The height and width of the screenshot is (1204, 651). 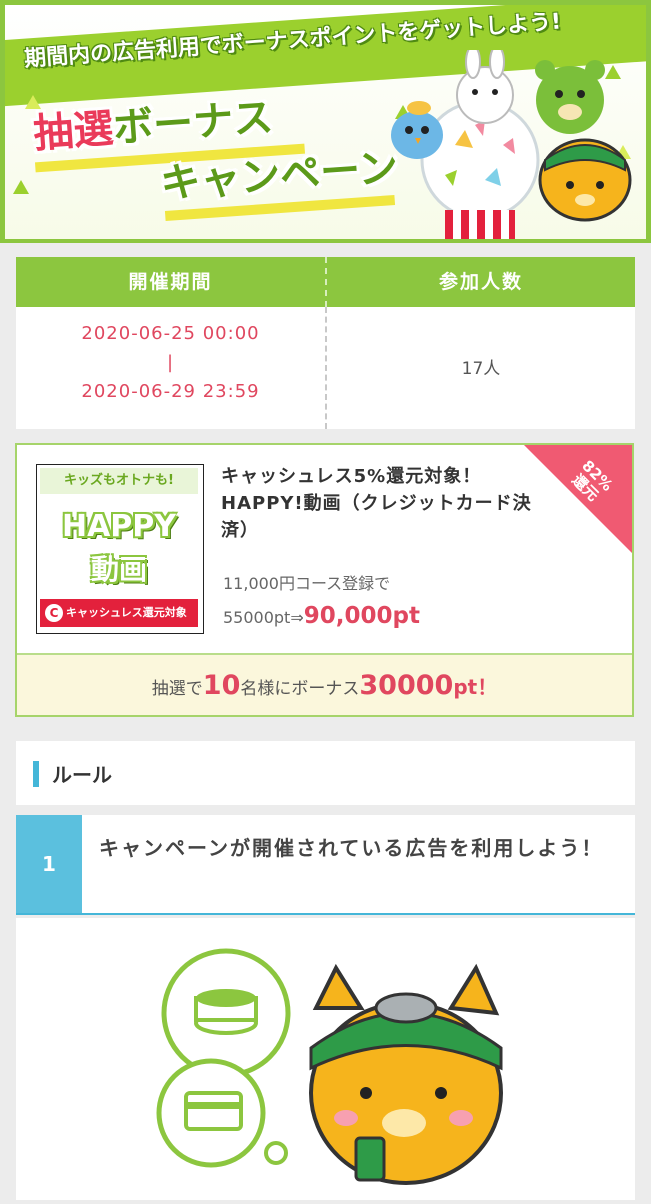 What do you see at coordinates (119, 481) in the screenshot?
I see `thumbnail-tagline: キッズもオトナも!` at bounding box center [119, 481].